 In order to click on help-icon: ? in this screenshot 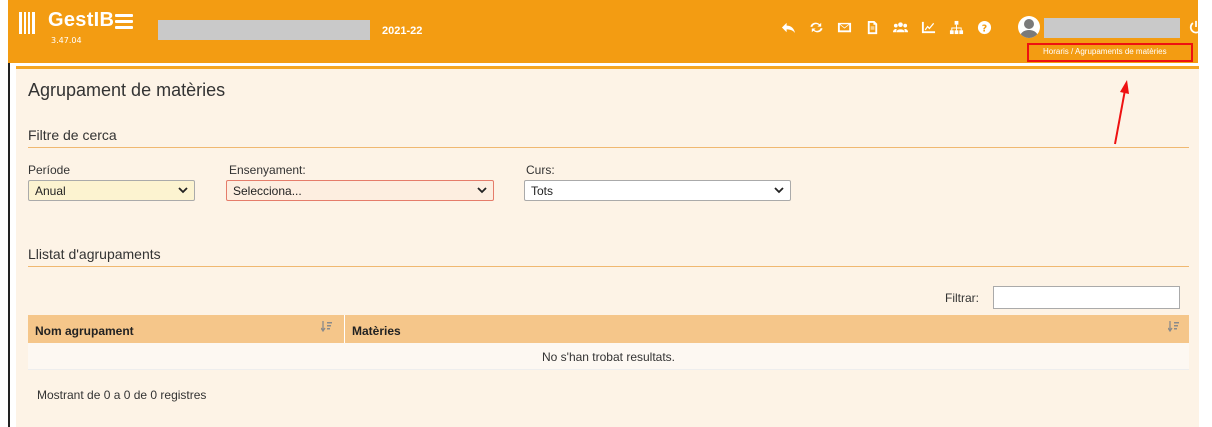, I will do `click(984, 27)`.